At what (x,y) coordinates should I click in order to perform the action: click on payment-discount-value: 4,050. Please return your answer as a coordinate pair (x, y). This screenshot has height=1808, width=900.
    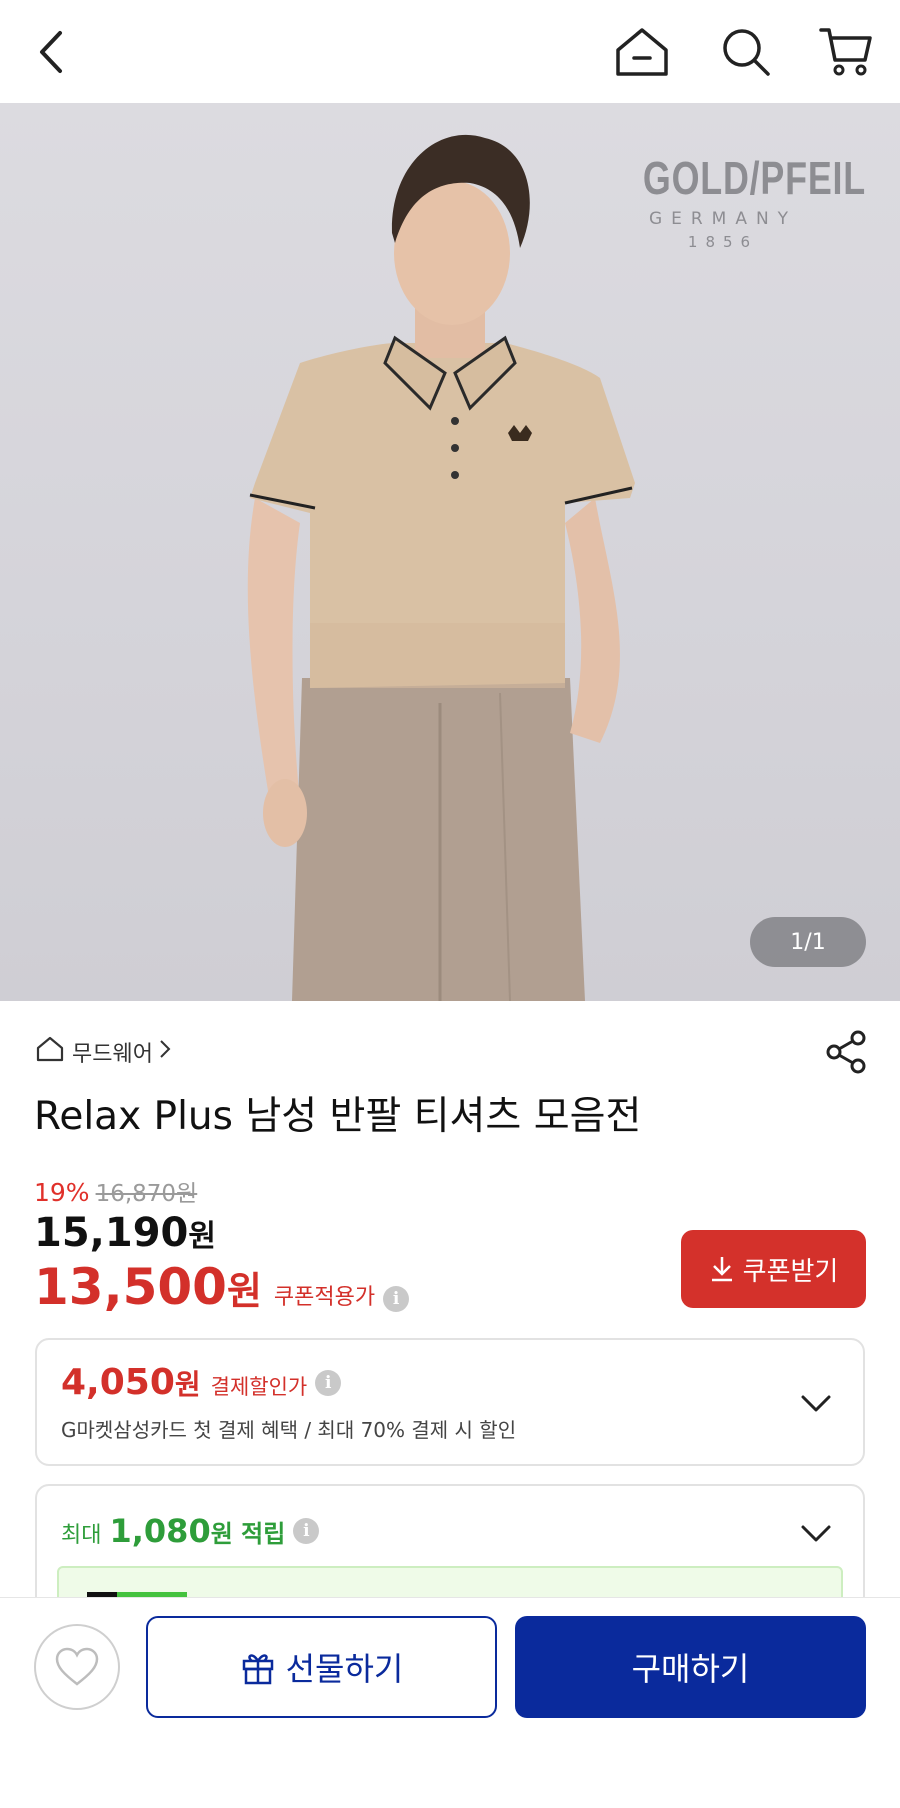
    Looking at the image, I should click on (118, 1382).